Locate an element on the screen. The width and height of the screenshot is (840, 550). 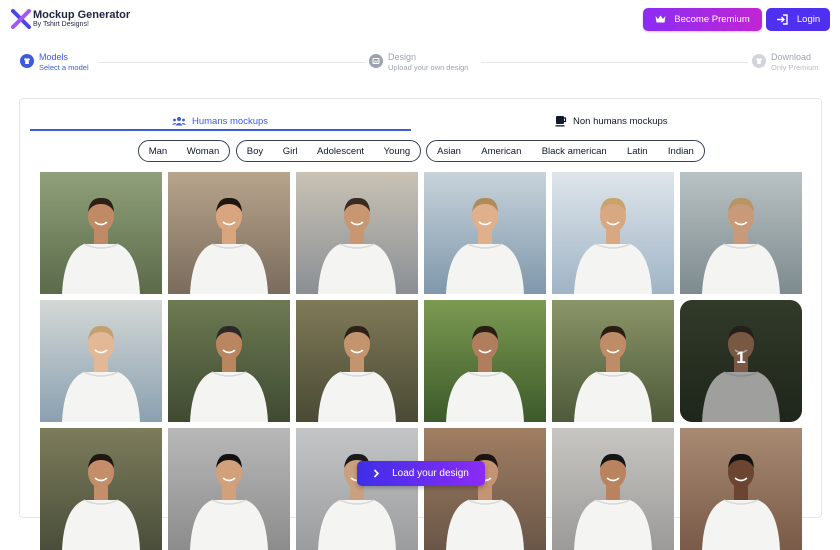
brand-subtitle: By Tshirt Designs! is located at coordinates (61, 24).